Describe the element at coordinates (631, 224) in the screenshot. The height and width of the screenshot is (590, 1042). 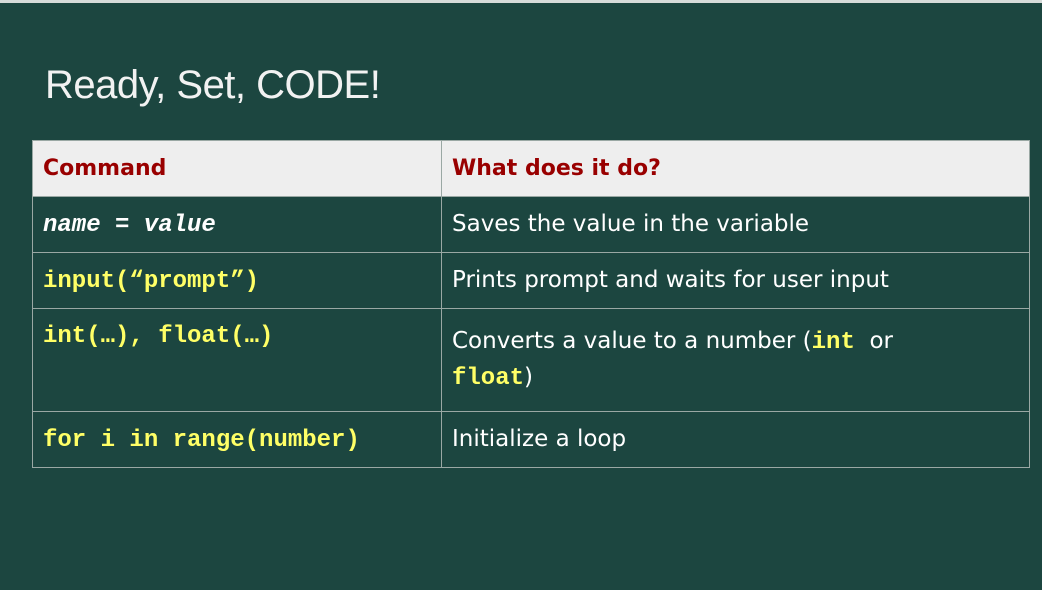
I see `description-text: Saves the value in the variable` at that location.